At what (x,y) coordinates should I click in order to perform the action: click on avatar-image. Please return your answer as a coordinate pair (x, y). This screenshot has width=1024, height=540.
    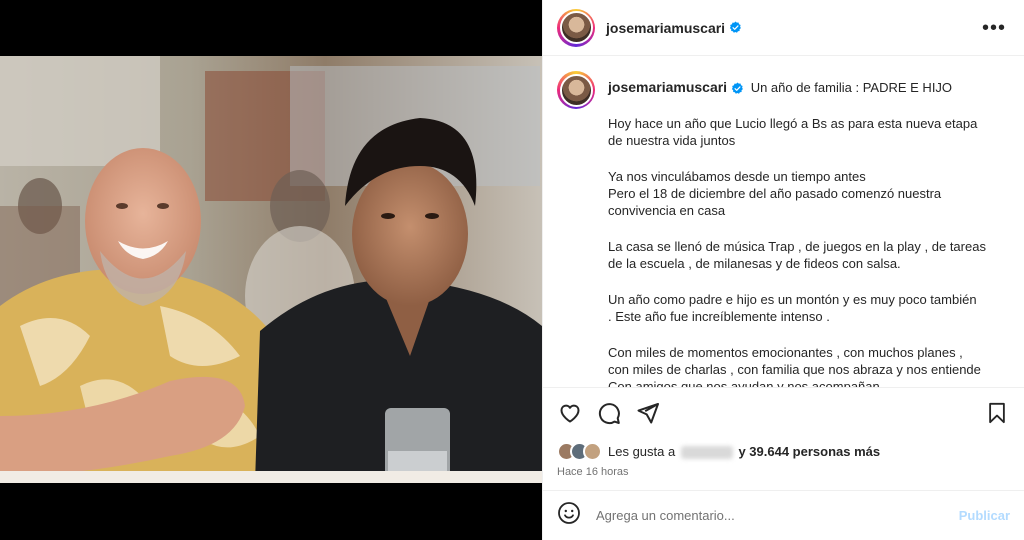
    Looking at the image, I should click on (576, 27).